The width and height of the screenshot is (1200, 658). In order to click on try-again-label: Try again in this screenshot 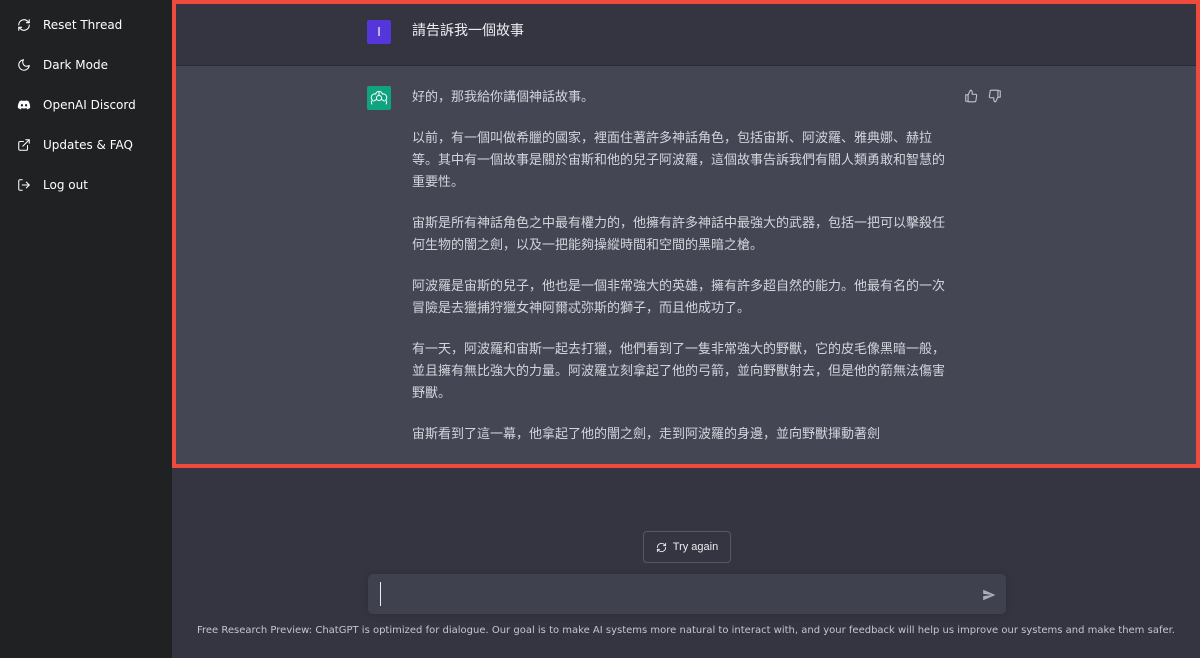, I will do `click(695, 547)`.